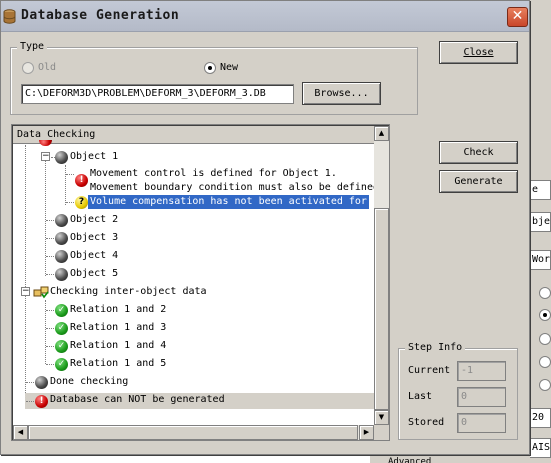 The image size is (551, 463). Describe the element at coordinates (94, 238) in the screenshot. I see `tree-node-object-3: Object 3` at that location.